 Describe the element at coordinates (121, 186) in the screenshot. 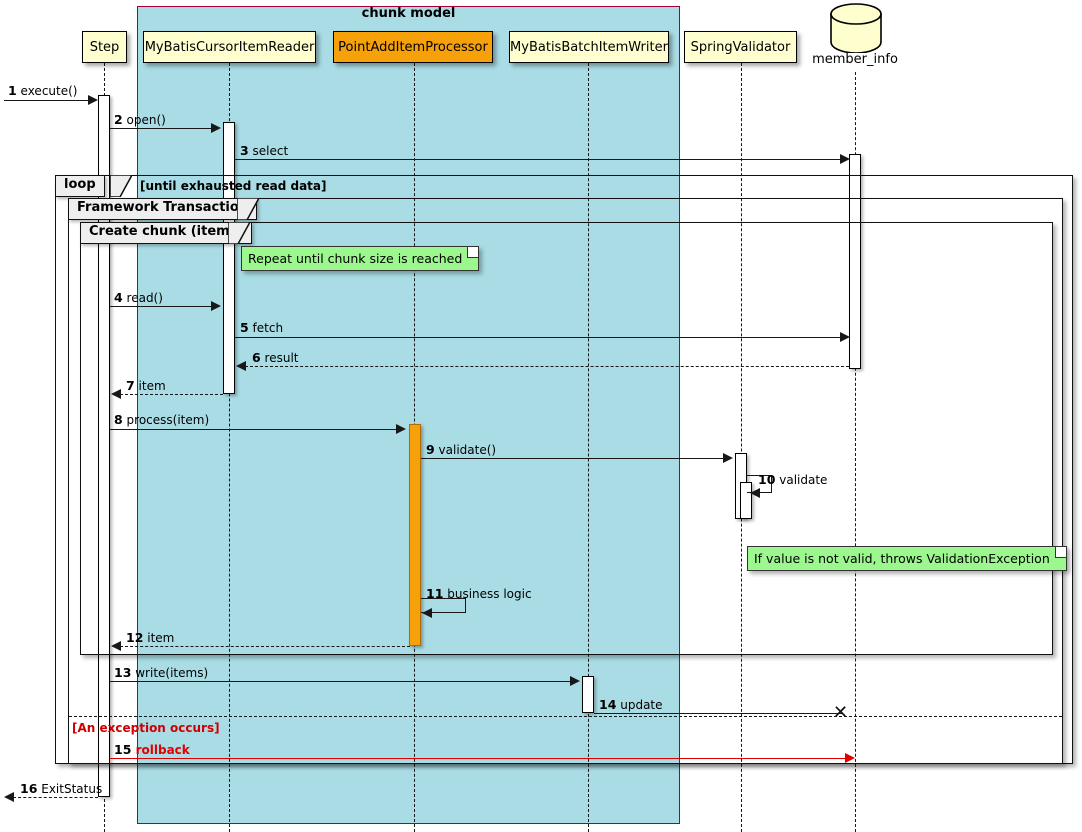

I see `frame-loop-label-notch` at that location.